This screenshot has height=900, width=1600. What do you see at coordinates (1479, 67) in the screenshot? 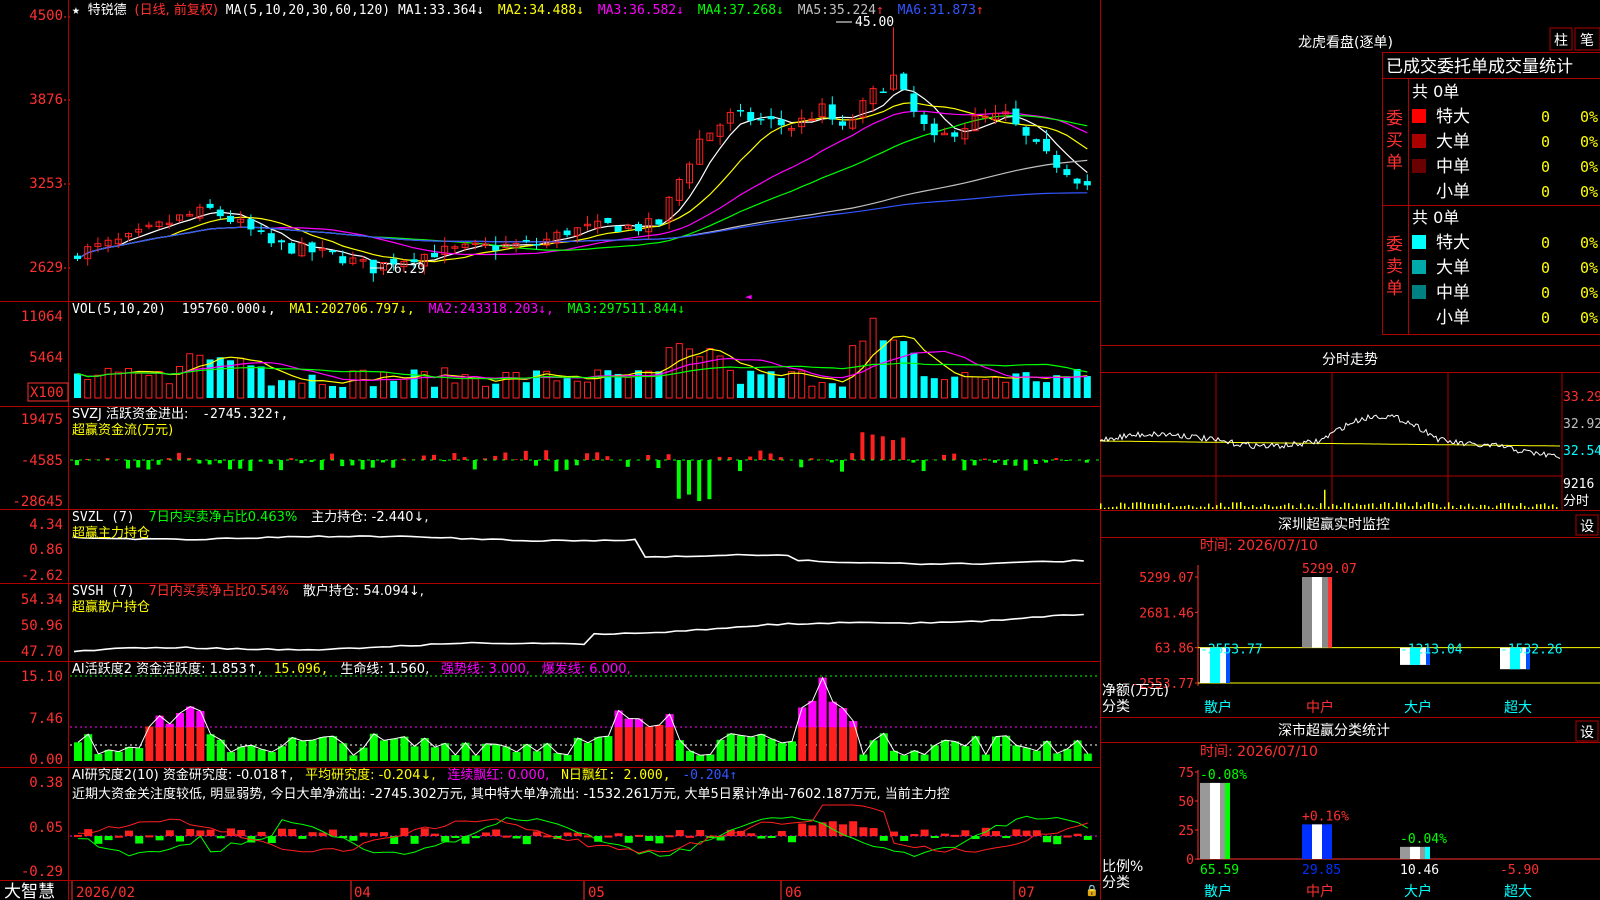
I see `order-stats-tabs: 已成交委托单成交量统计` at bounding box center [1479, 67].